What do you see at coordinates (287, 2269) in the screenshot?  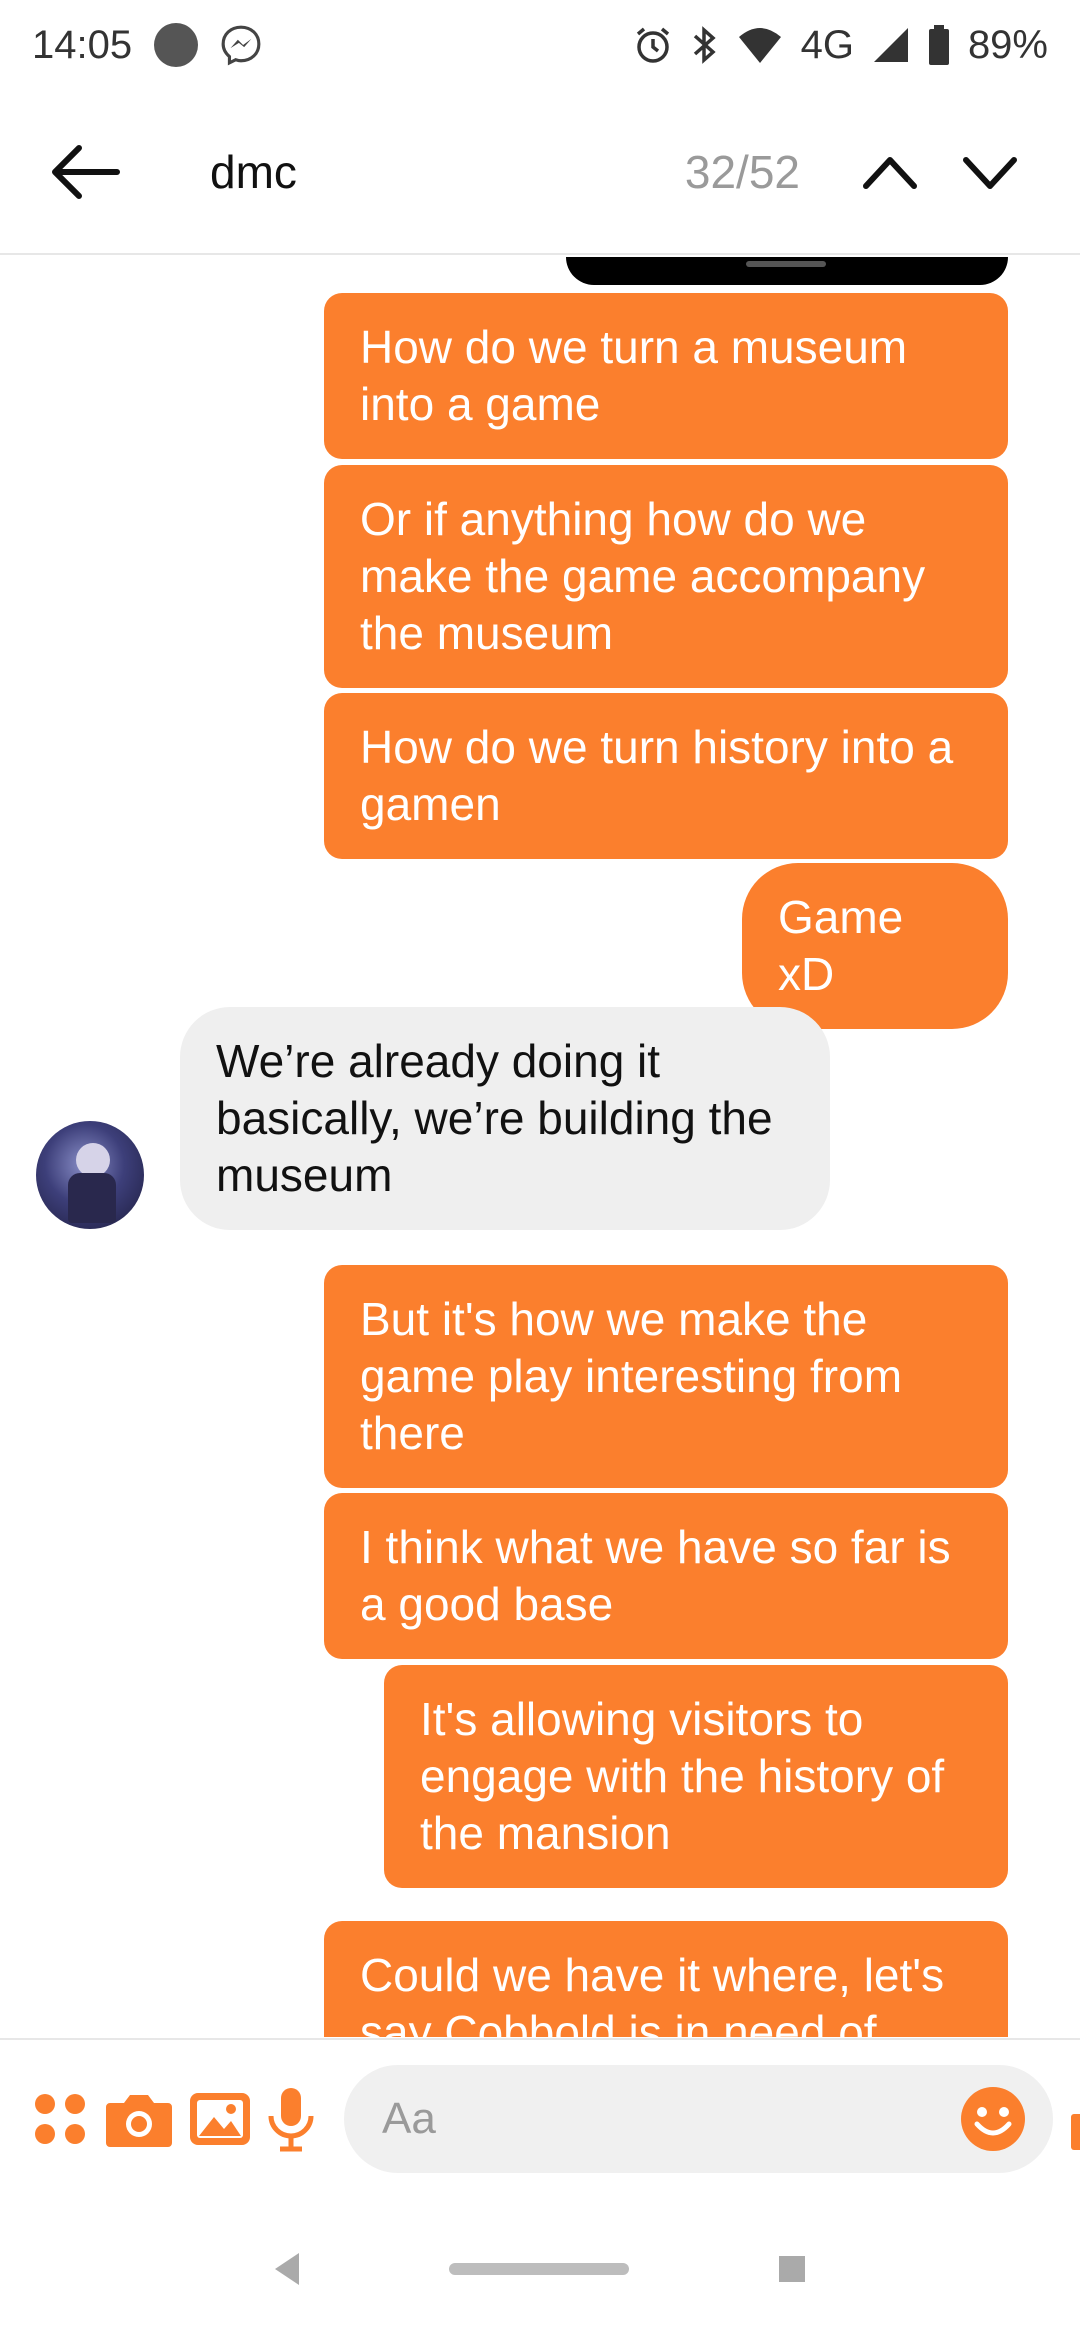 I see `system-back-icon` at bounding box center [287, 2269].